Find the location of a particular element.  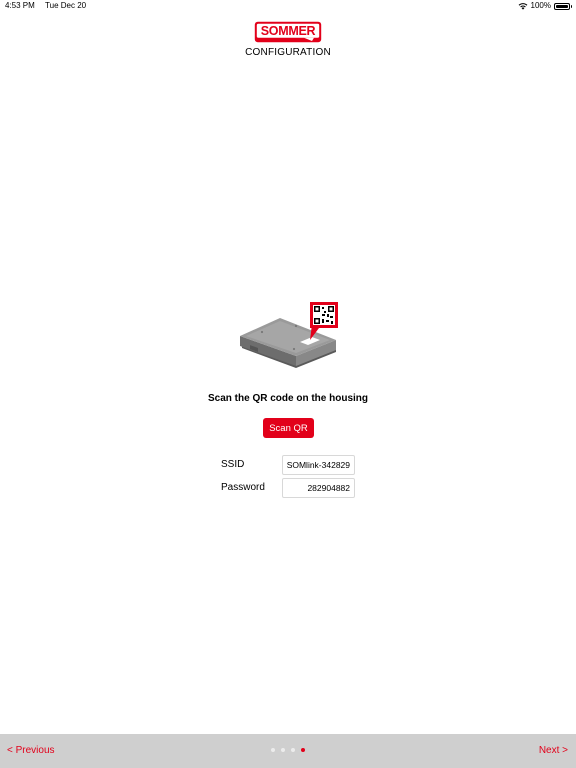

wifi-icon is located at coordinates (522, 6).